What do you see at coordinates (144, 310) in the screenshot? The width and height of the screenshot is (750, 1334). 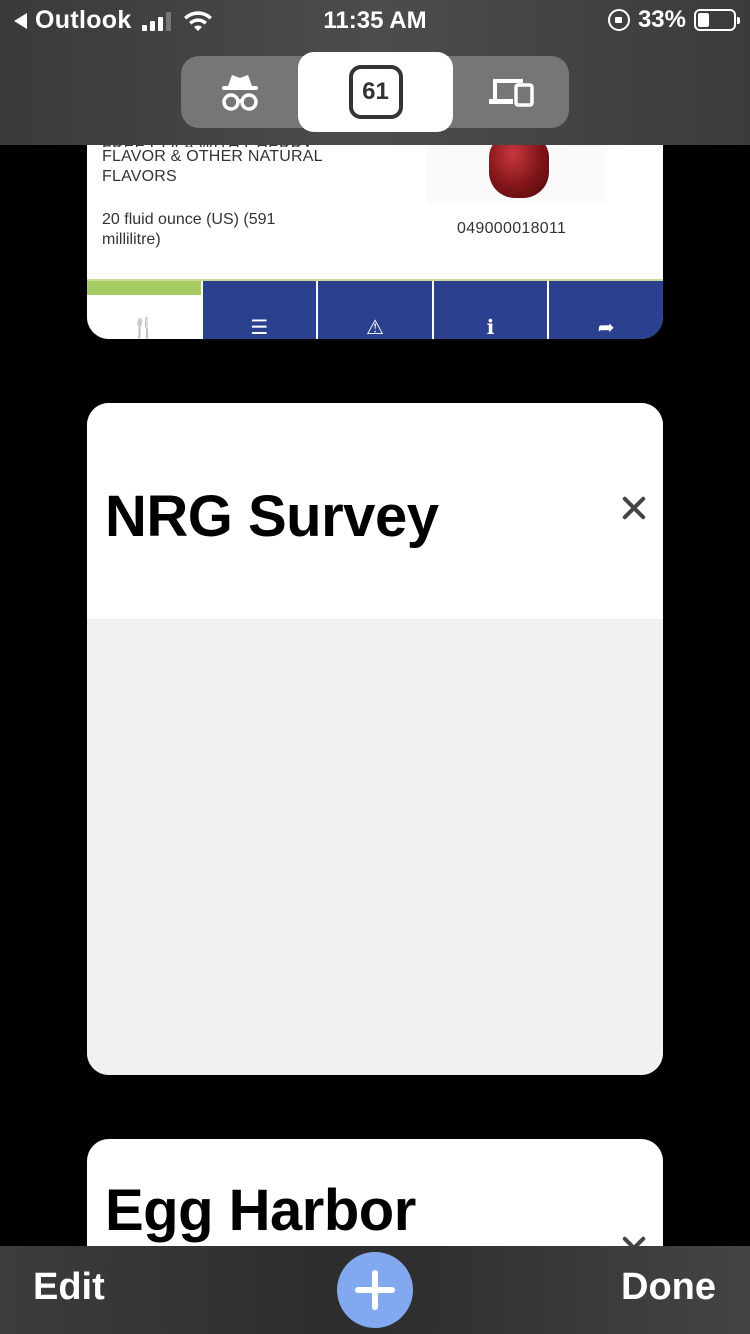 I see `nav-nutrition: 🍴` at bounding box center [144, 310].